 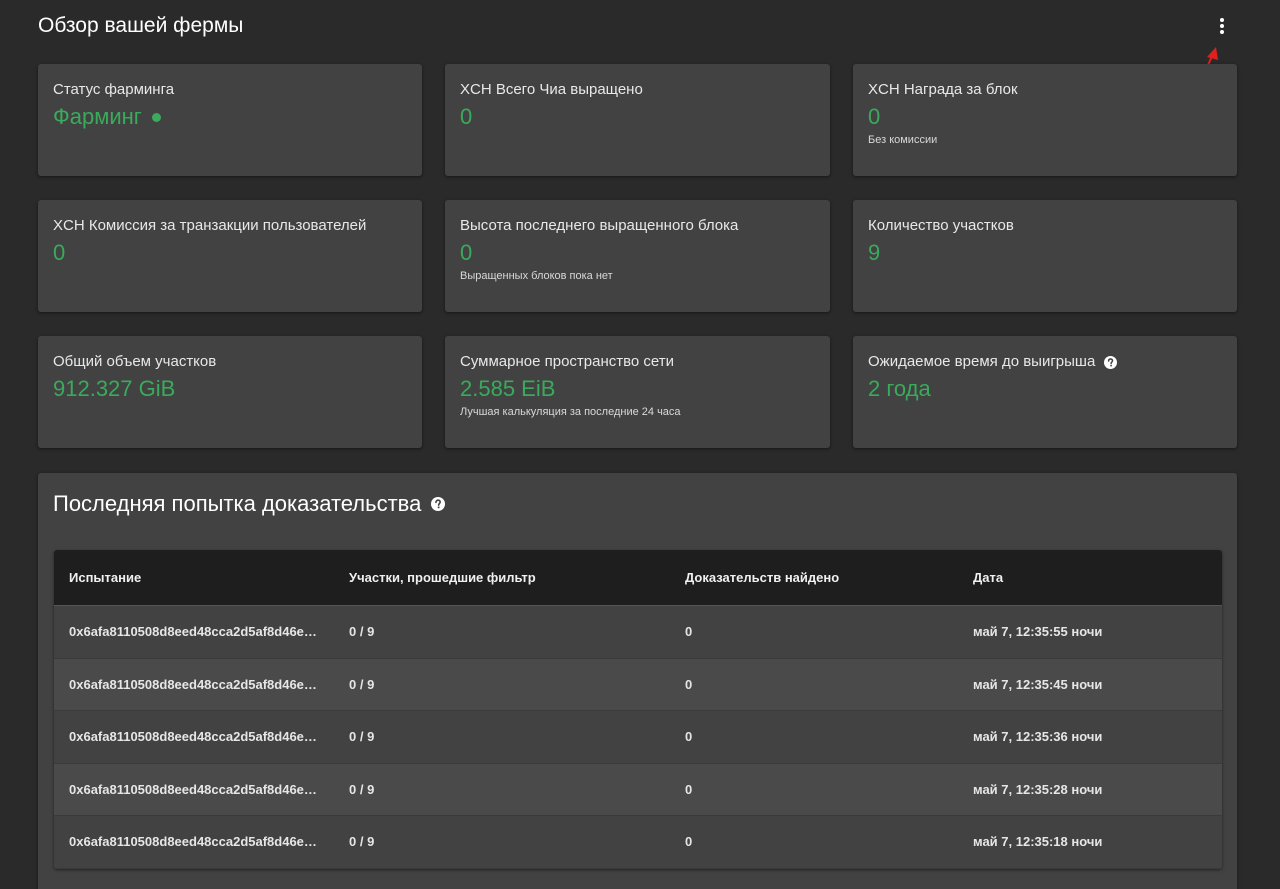 What do you see at coordinates (1097, 577) in the screenshot?
I see `column-header-date: Дата` at bounding box center [1097, 577].